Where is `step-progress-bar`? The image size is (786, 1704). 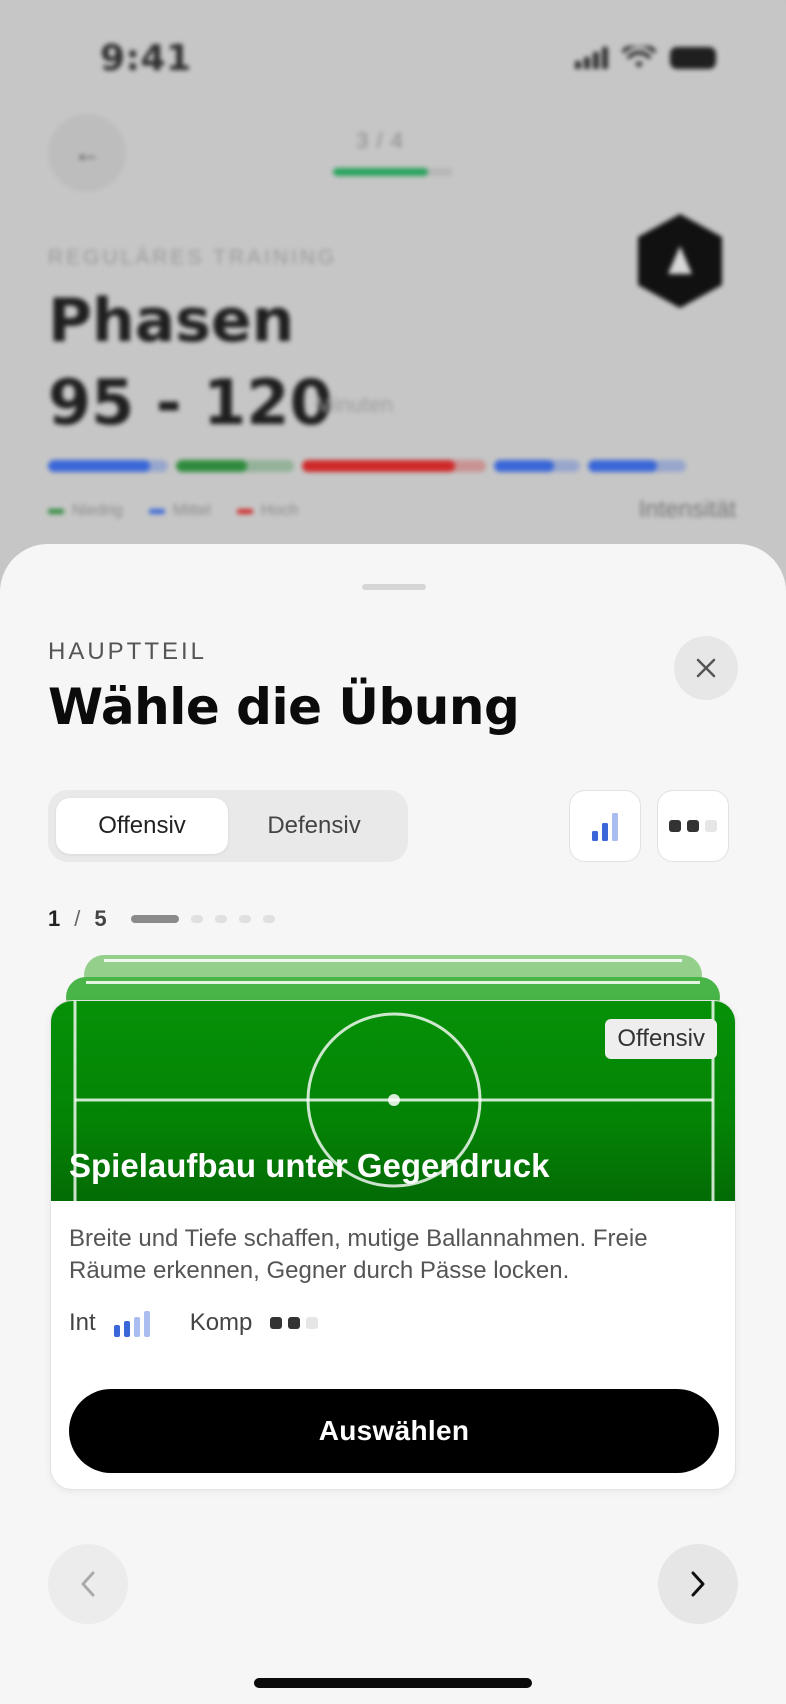 step-progress-bar is located at coordinates (393, 172).